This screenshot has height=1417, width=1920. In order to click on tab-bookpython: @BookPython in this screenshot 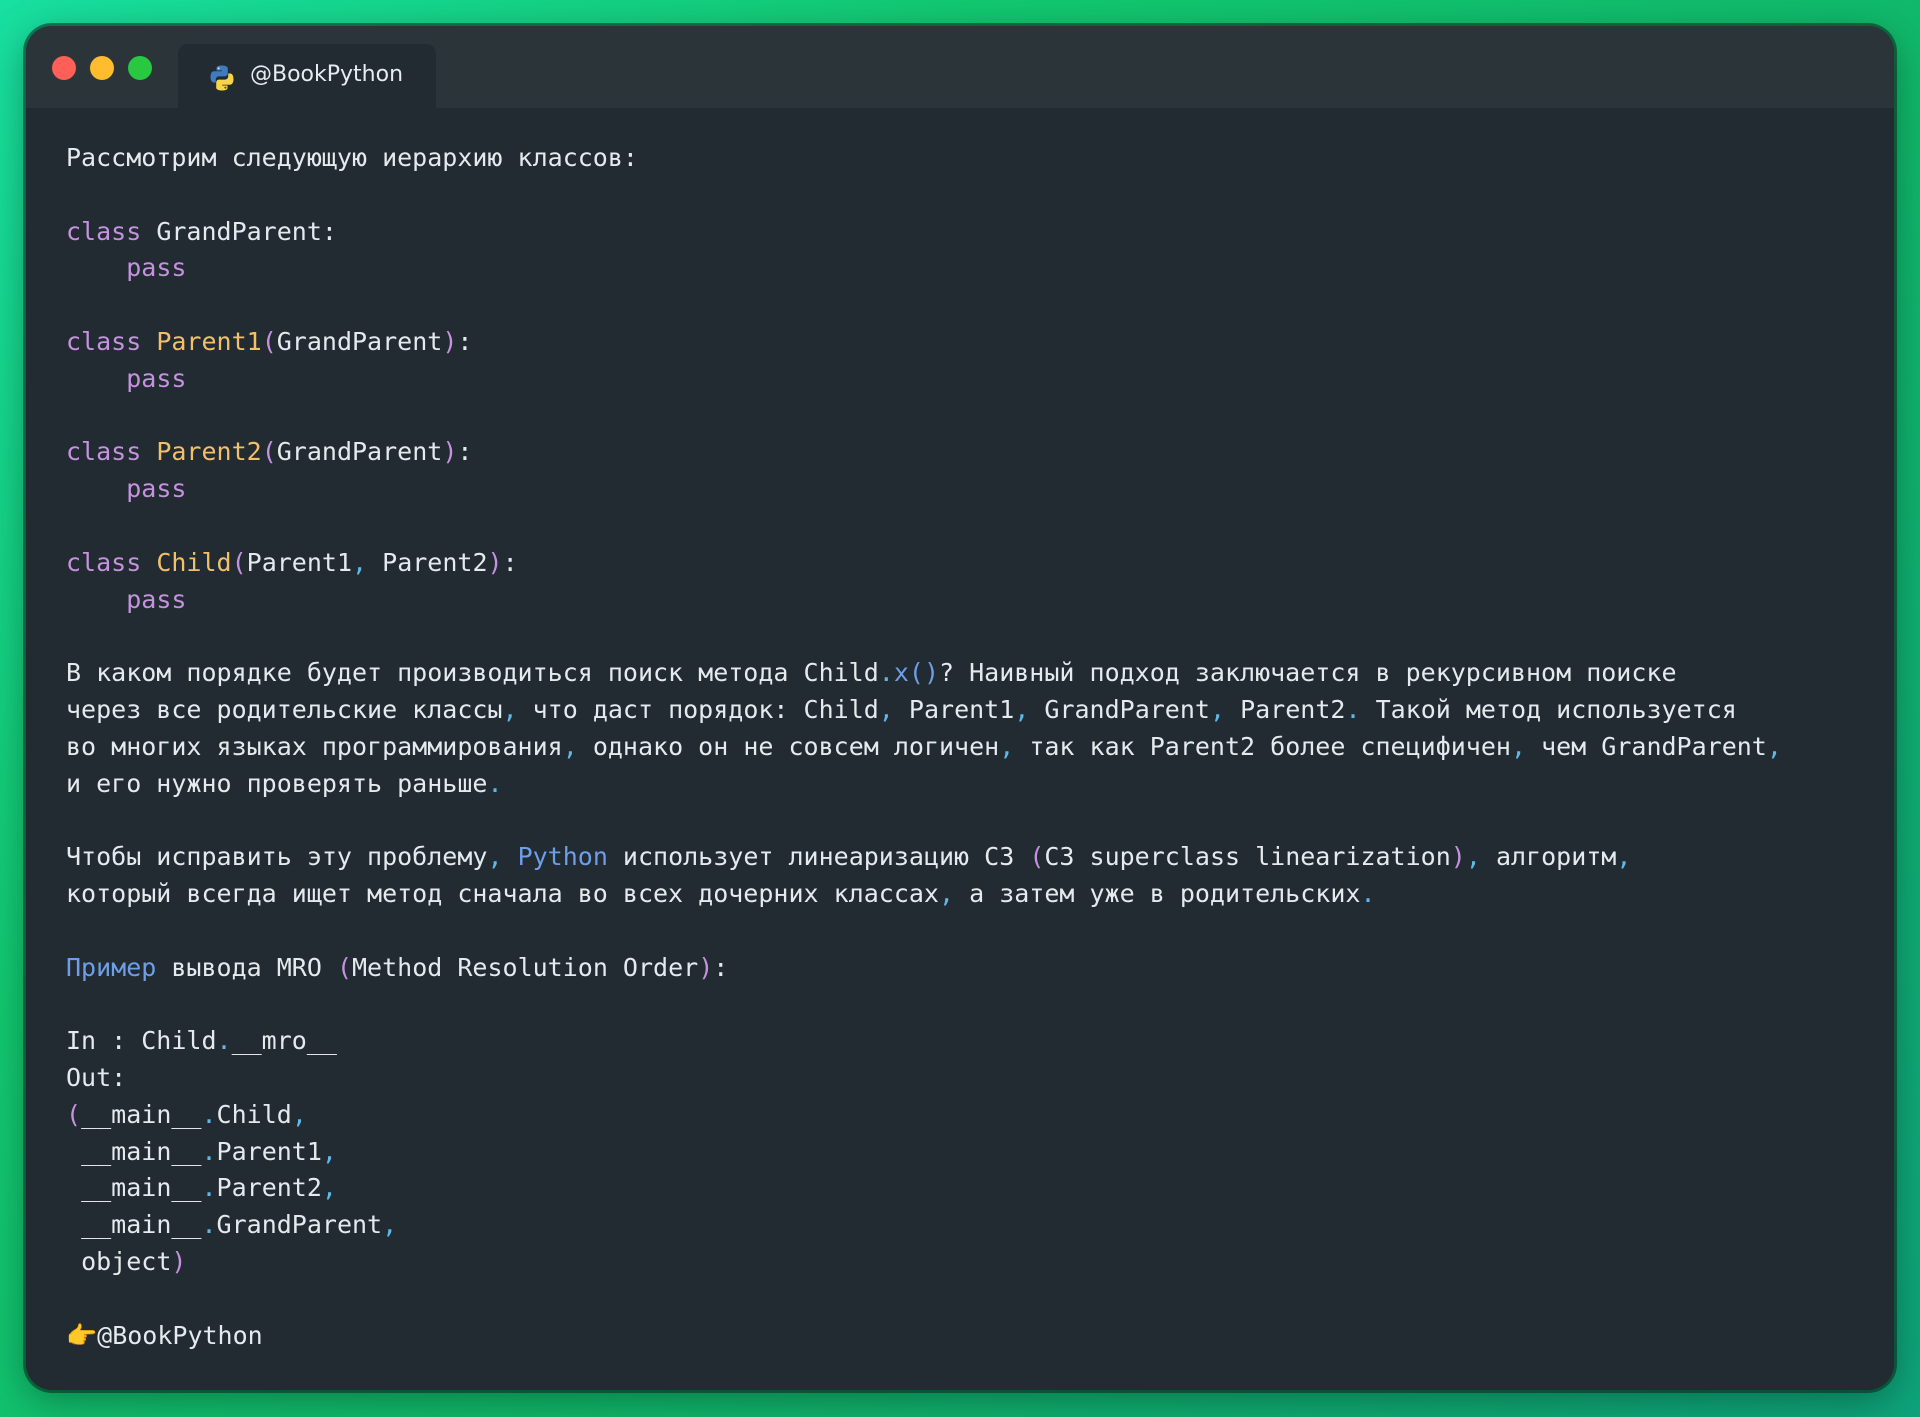, I will do `click(307, 76)`.